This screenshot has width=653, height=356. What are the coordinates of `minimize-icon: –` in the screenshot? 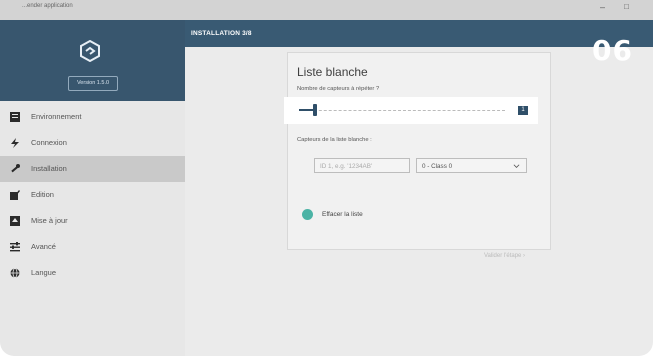 It's located at (602, 7).